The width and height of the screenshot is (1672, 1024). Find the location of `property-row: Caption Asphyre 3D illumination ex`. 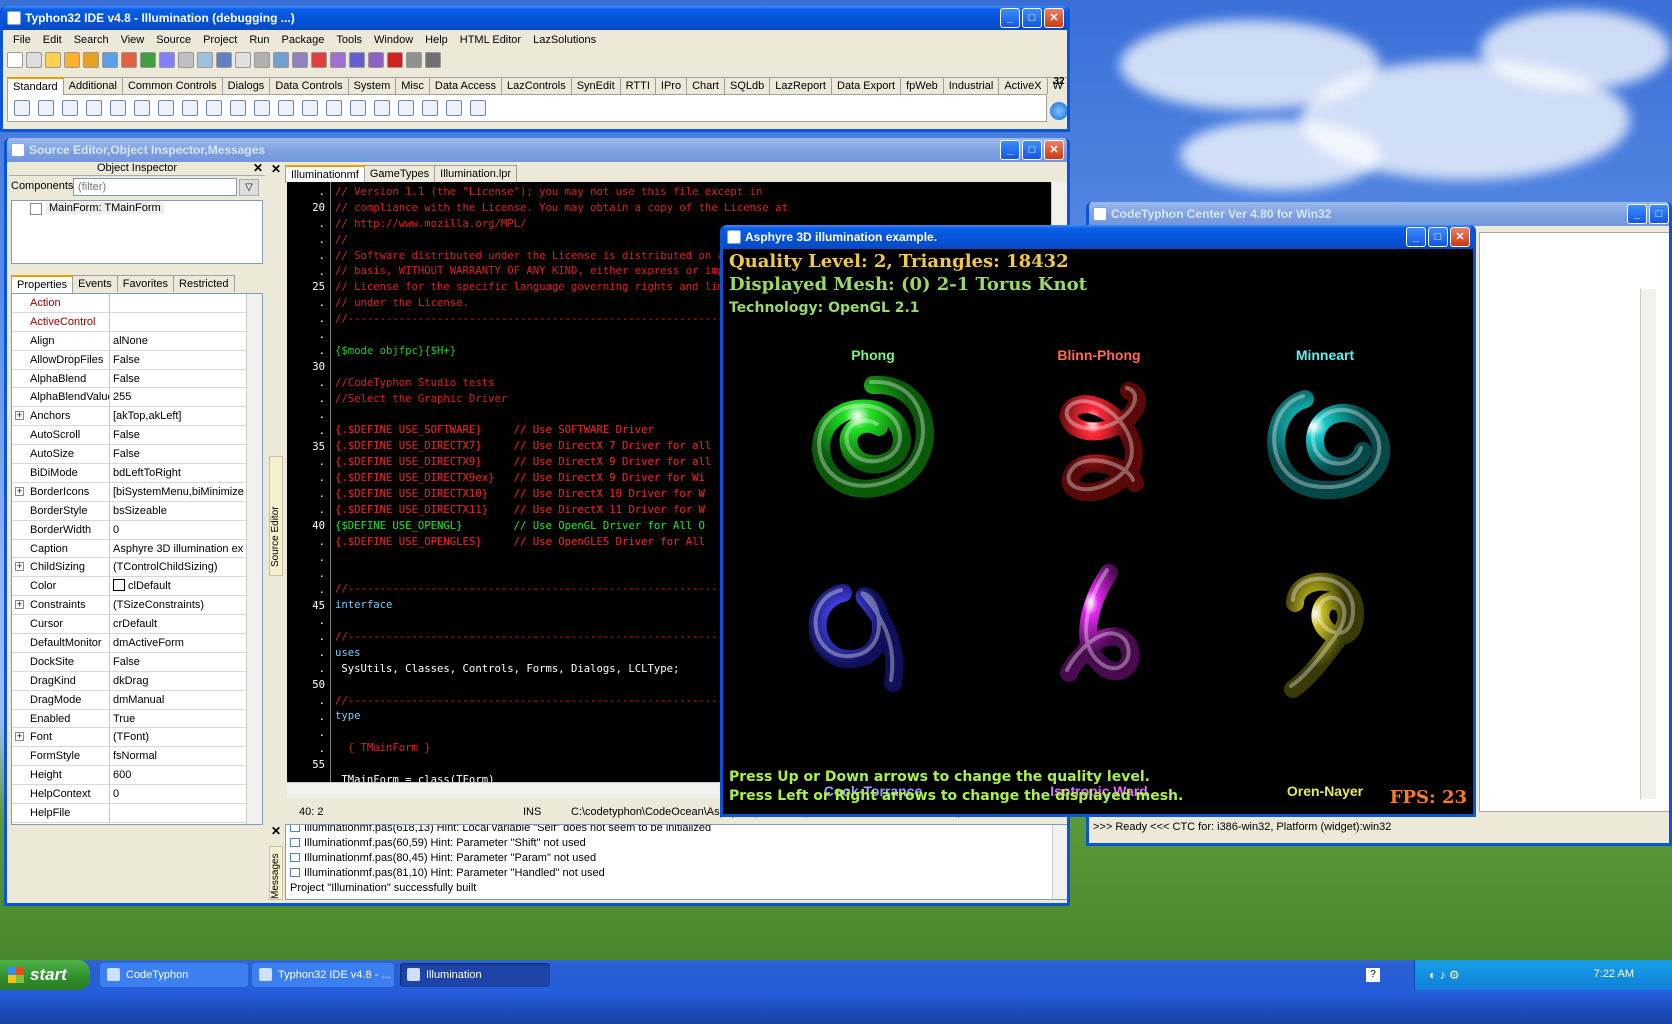

property-row: Caption Asphyre 3D illumination ex is located at coordinates (129, 549).